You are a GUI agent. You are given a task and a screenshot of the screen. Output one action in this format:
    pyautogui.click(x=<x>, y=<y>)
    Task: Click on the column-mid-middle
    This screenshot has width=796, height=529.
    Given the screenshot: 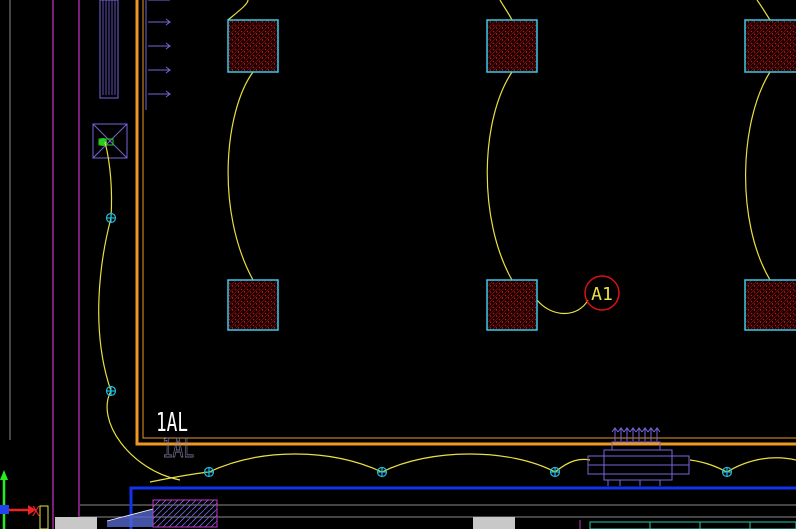 What is the action you would take?
    pyautogui.click(x=512, y=305)
    